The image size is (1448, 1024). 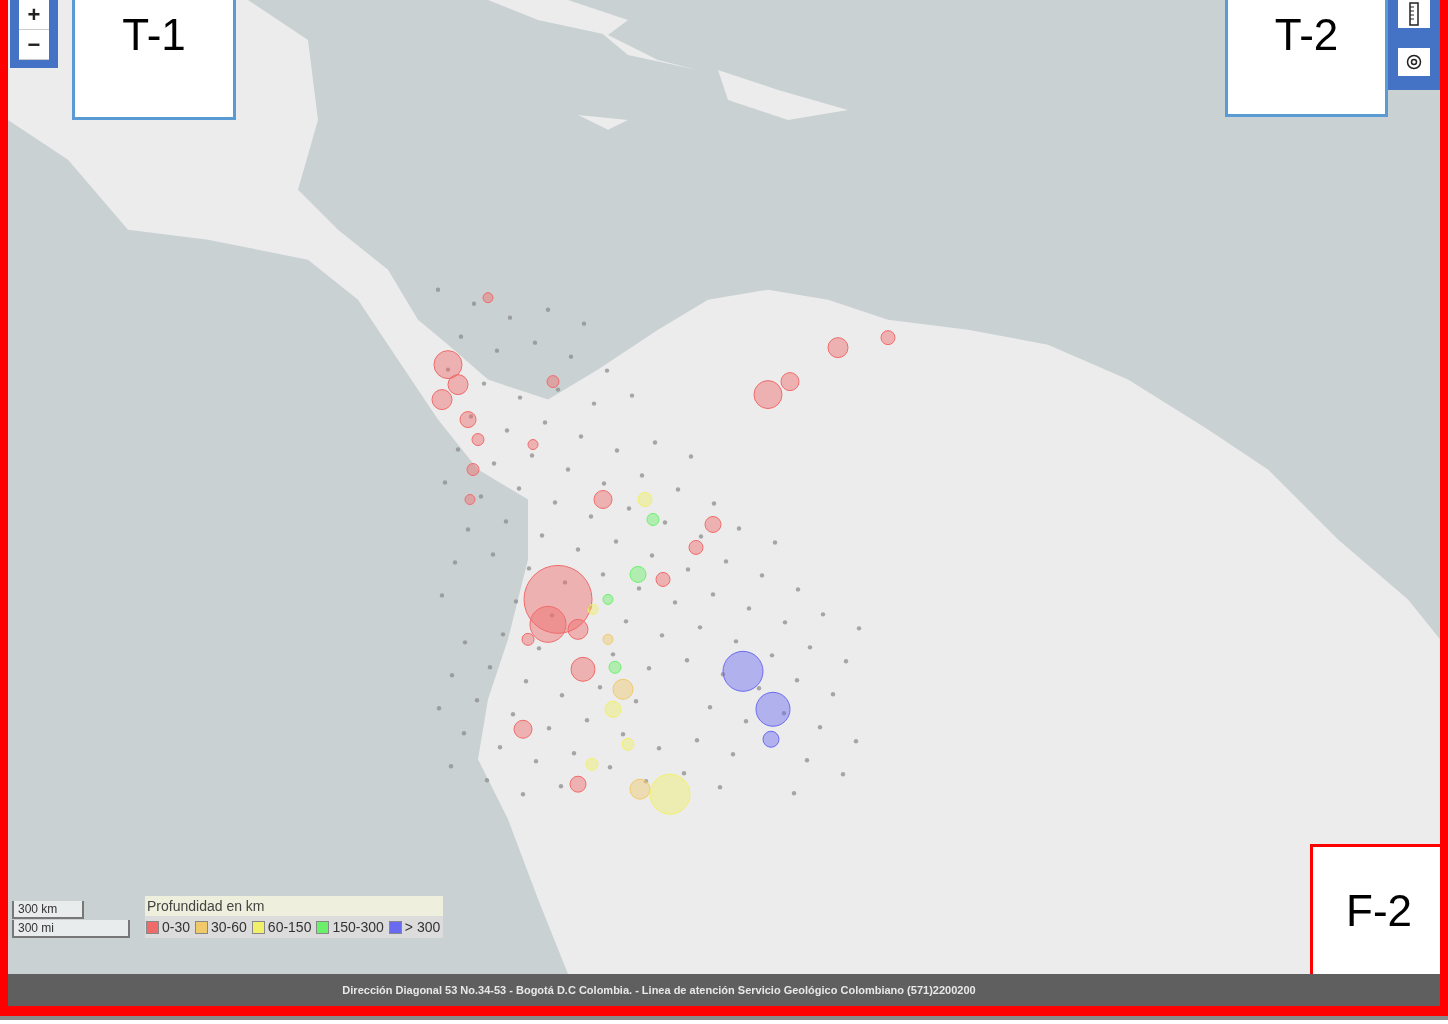 I want to click on annotation-label: T-2, so click(x=1306, y=35).